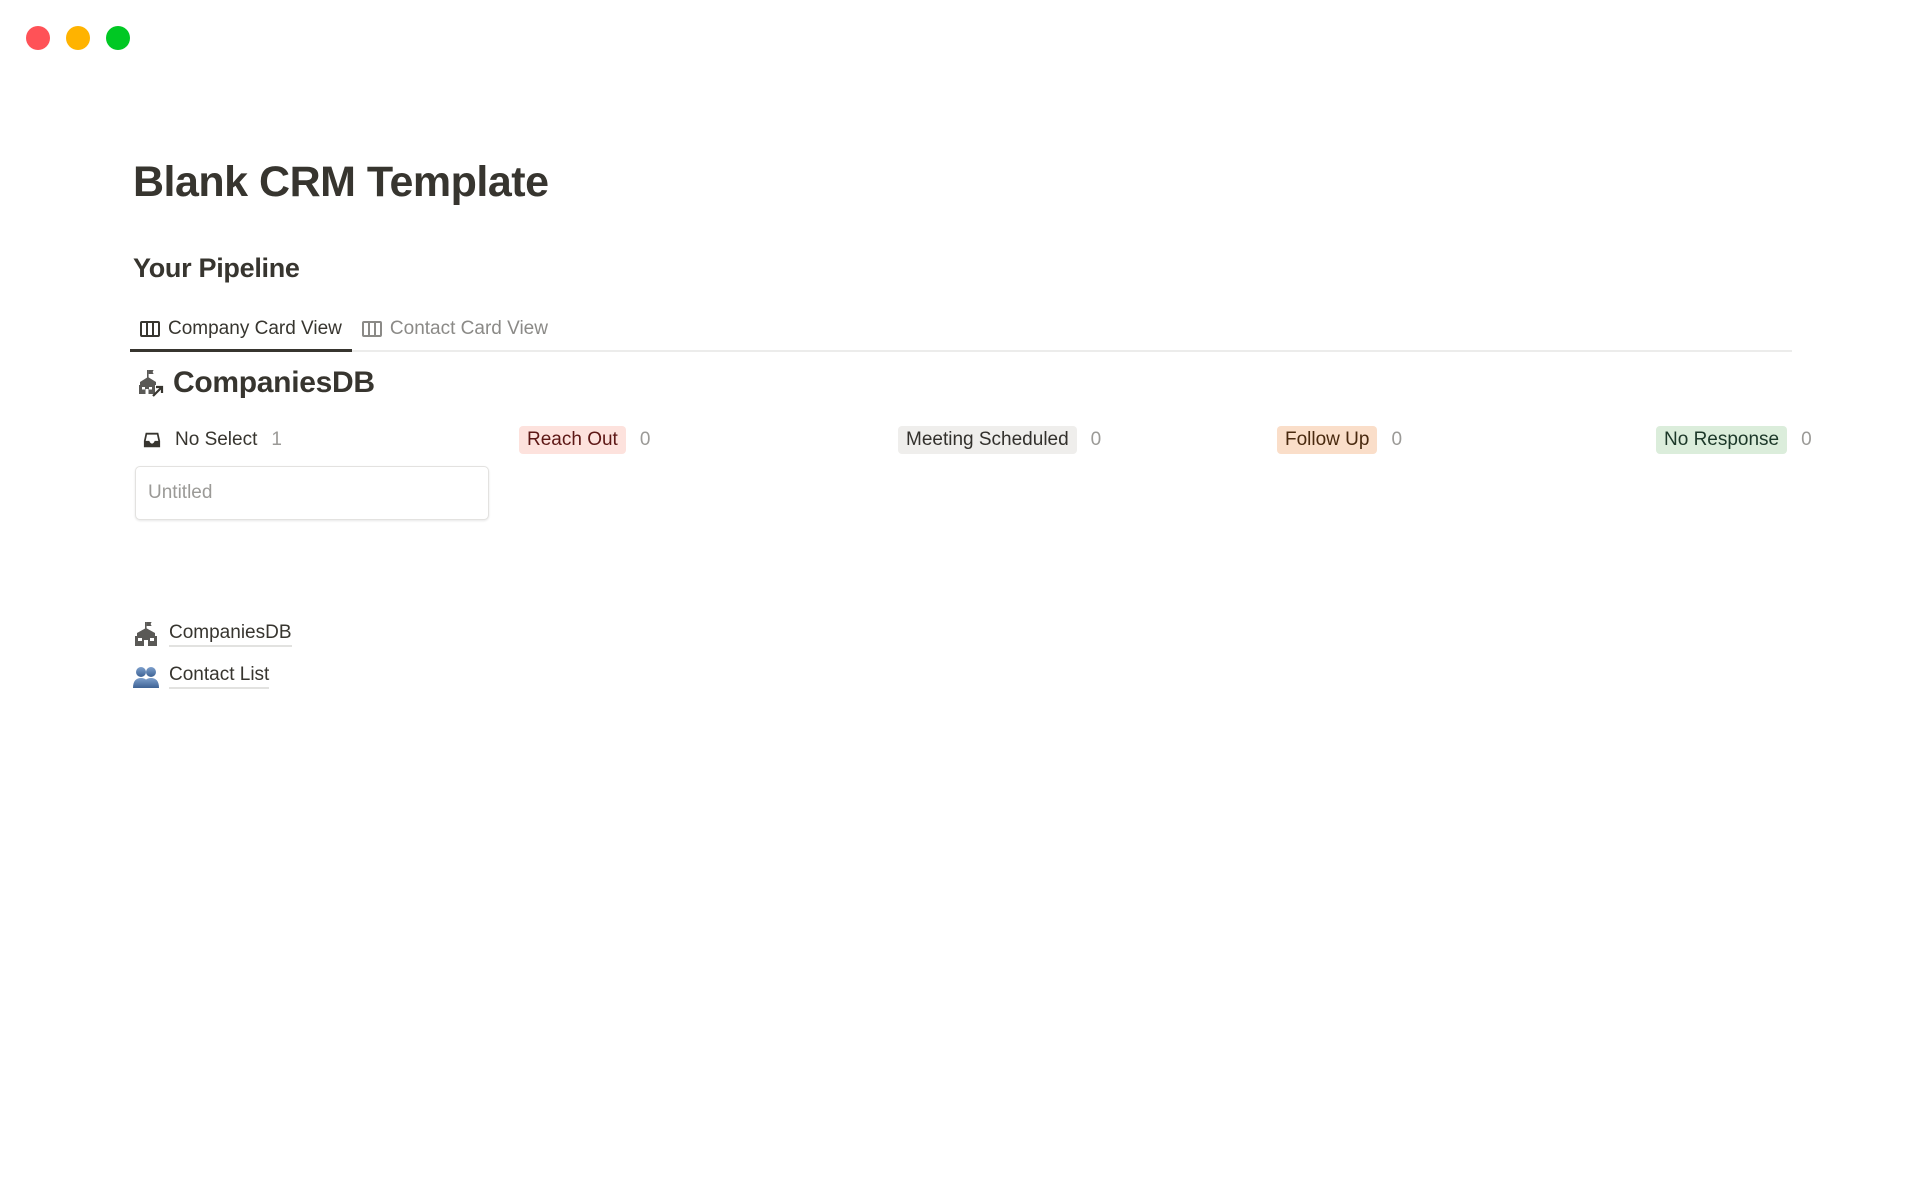 This screenshot has height=1200, width=1920. What do you see at coordinates (961, 330) in the screenshot?
I see `view-tabs: Company Card View Contact Card View` at bounding box center [961, 330].